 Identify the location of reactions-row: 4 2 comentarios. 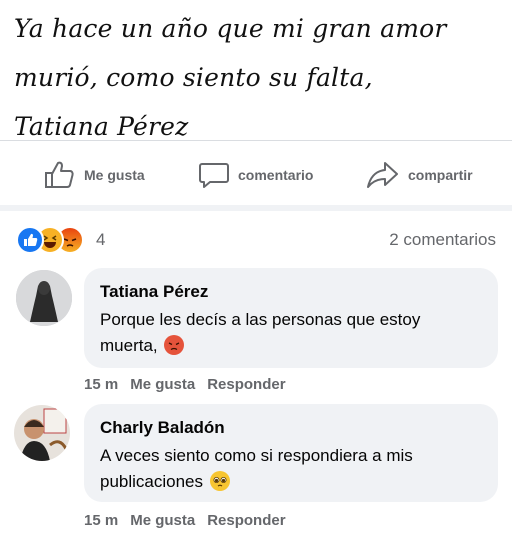
(256, 240).